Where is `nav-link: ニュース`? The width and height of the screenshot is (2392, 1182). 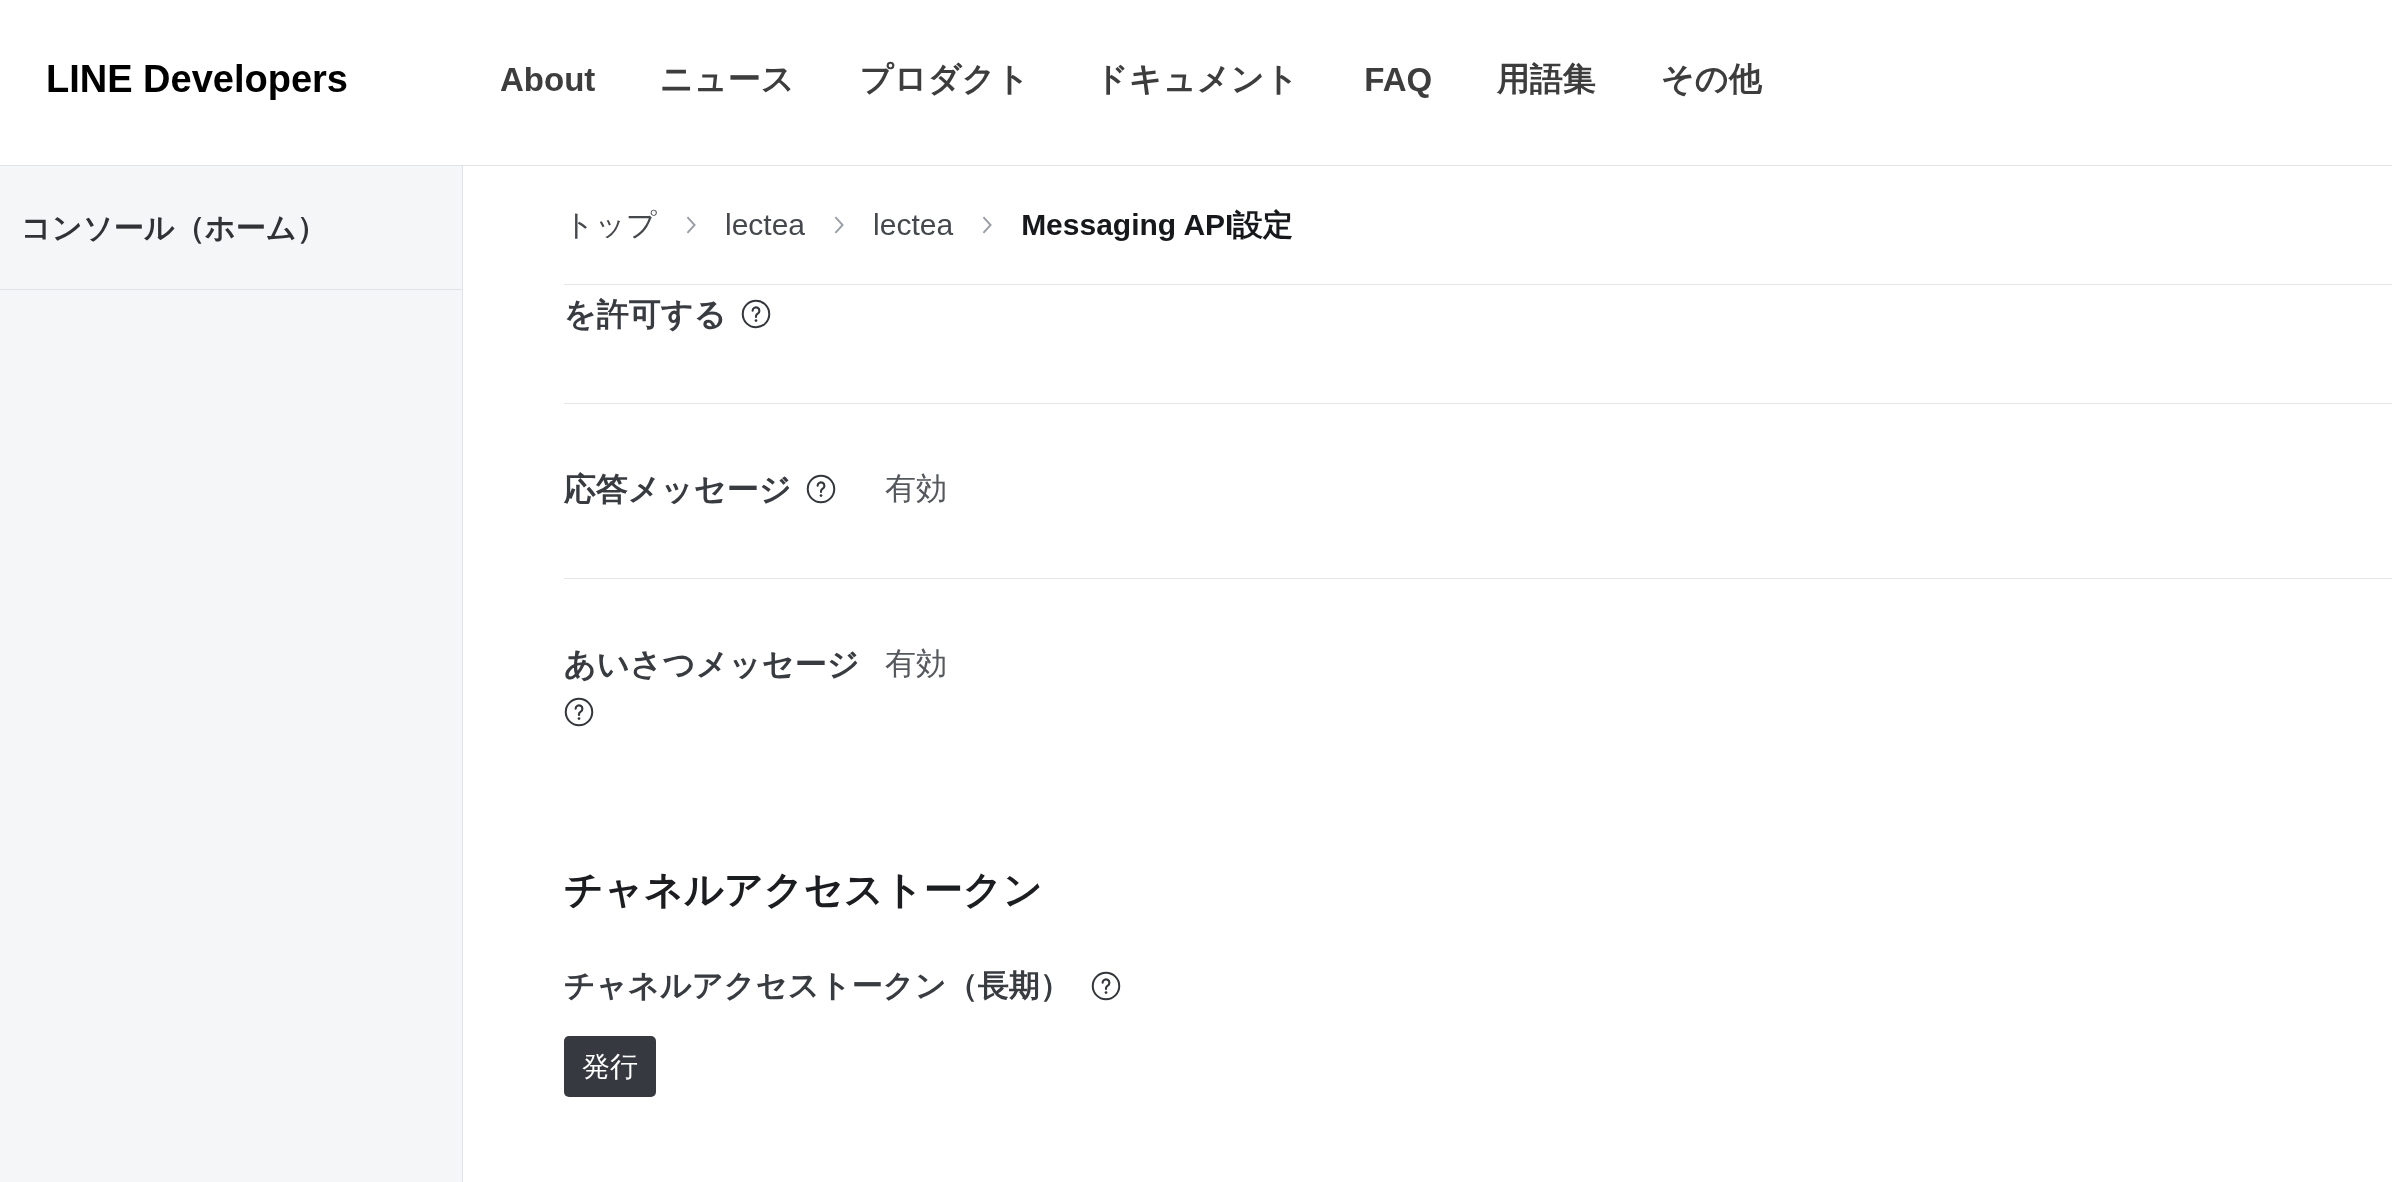
nav-link: ニュース is located at coordinates (728, 79).